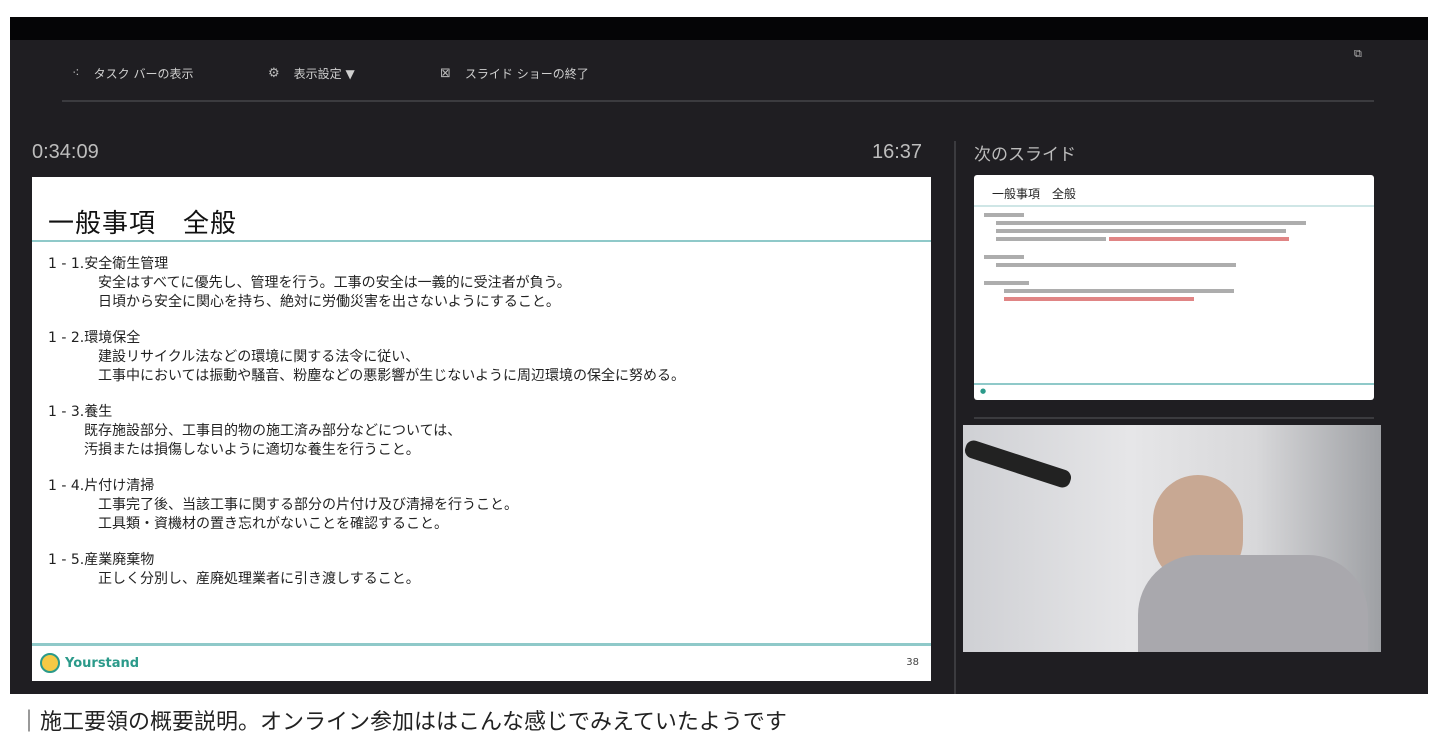  What do you see at coordinates (983, 391) in the screenshot?
I see `next-slide-logo: ●` at bounding box center [983, 391].